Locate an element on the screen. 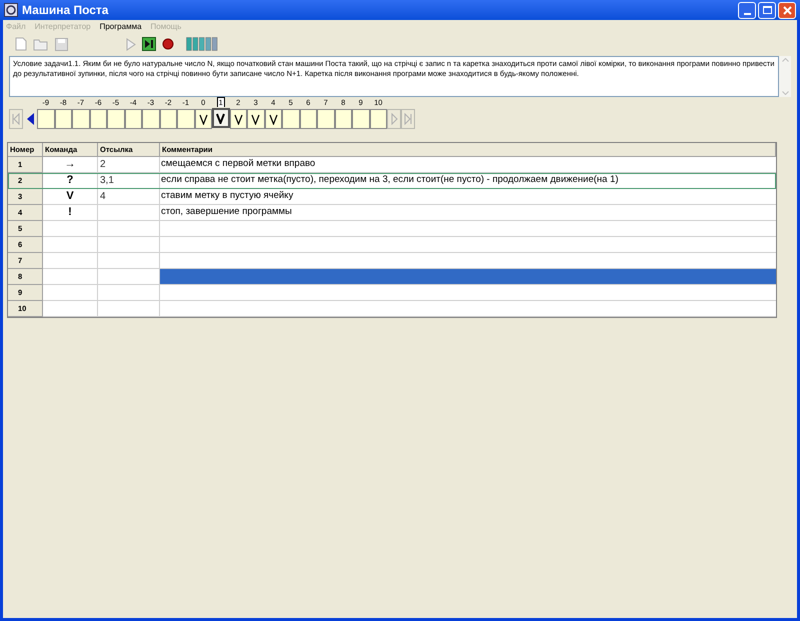  table-cell: ставим метку в пустую ячейку is located at coordinates (468, 197).